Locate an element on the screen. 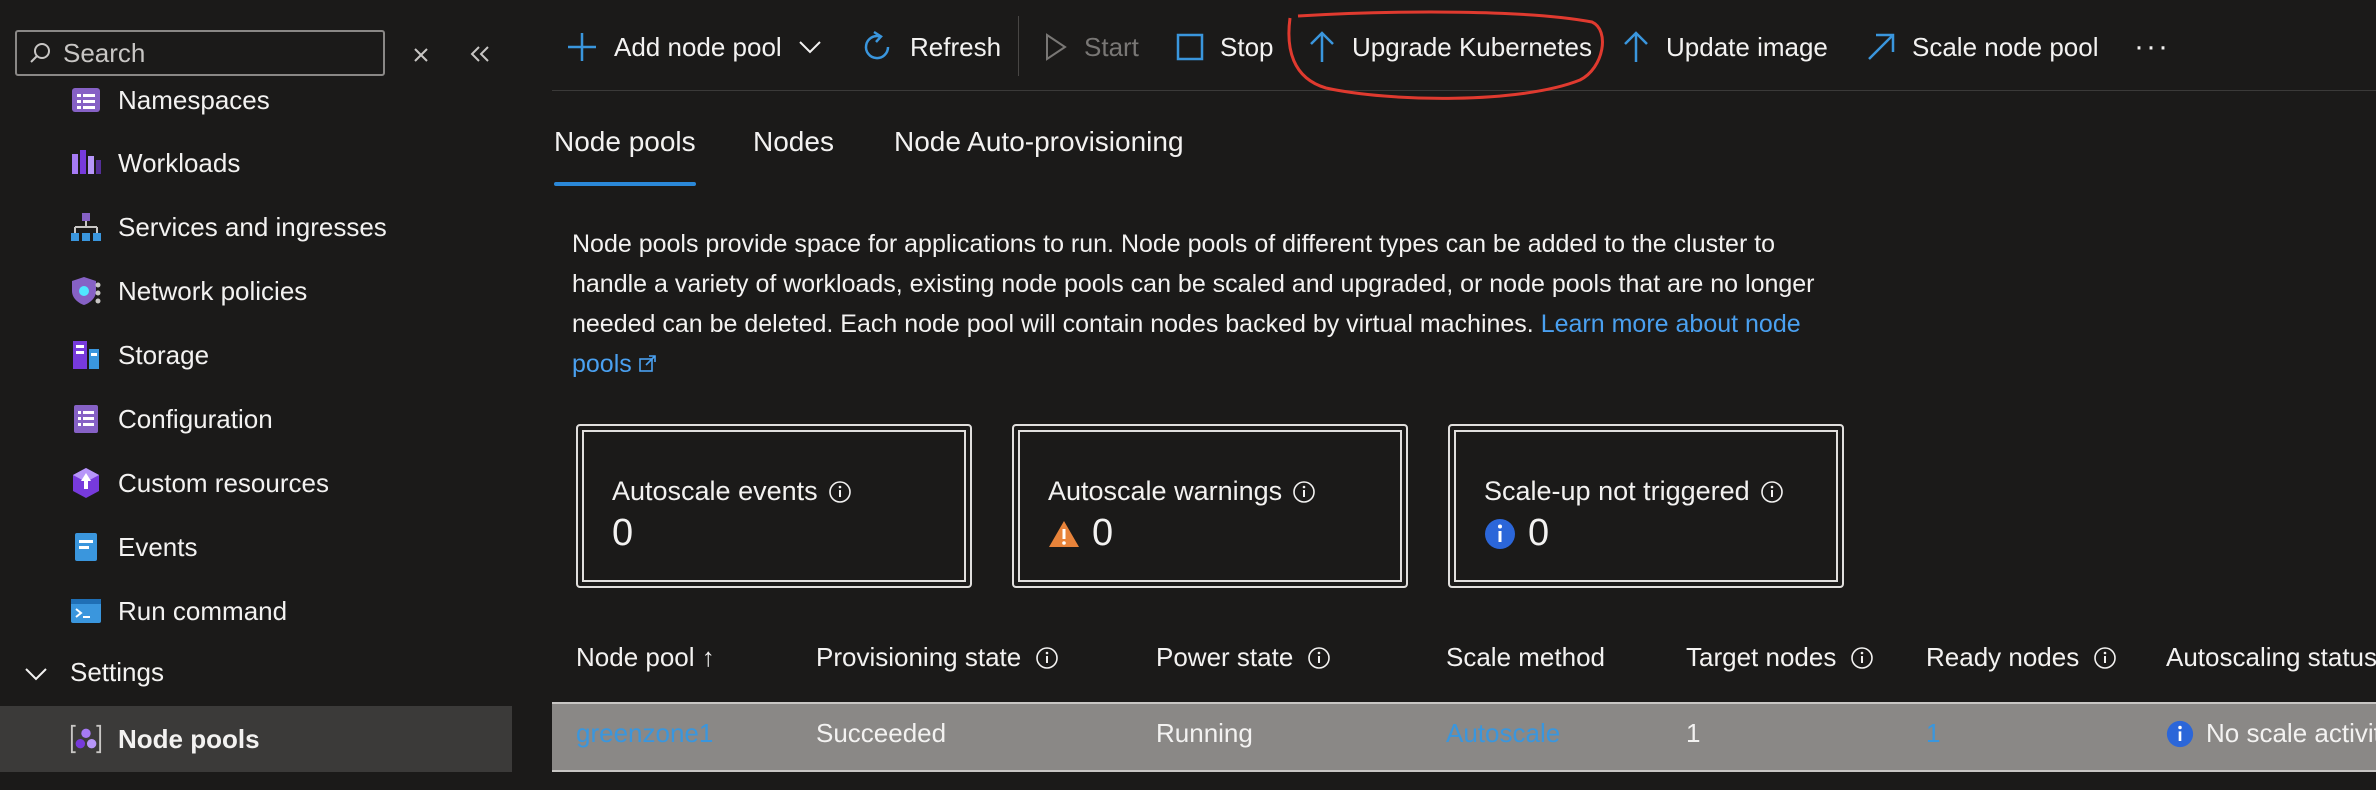  scale-node-pool-button: Scale node pool is located at coordinates (1982, 47).